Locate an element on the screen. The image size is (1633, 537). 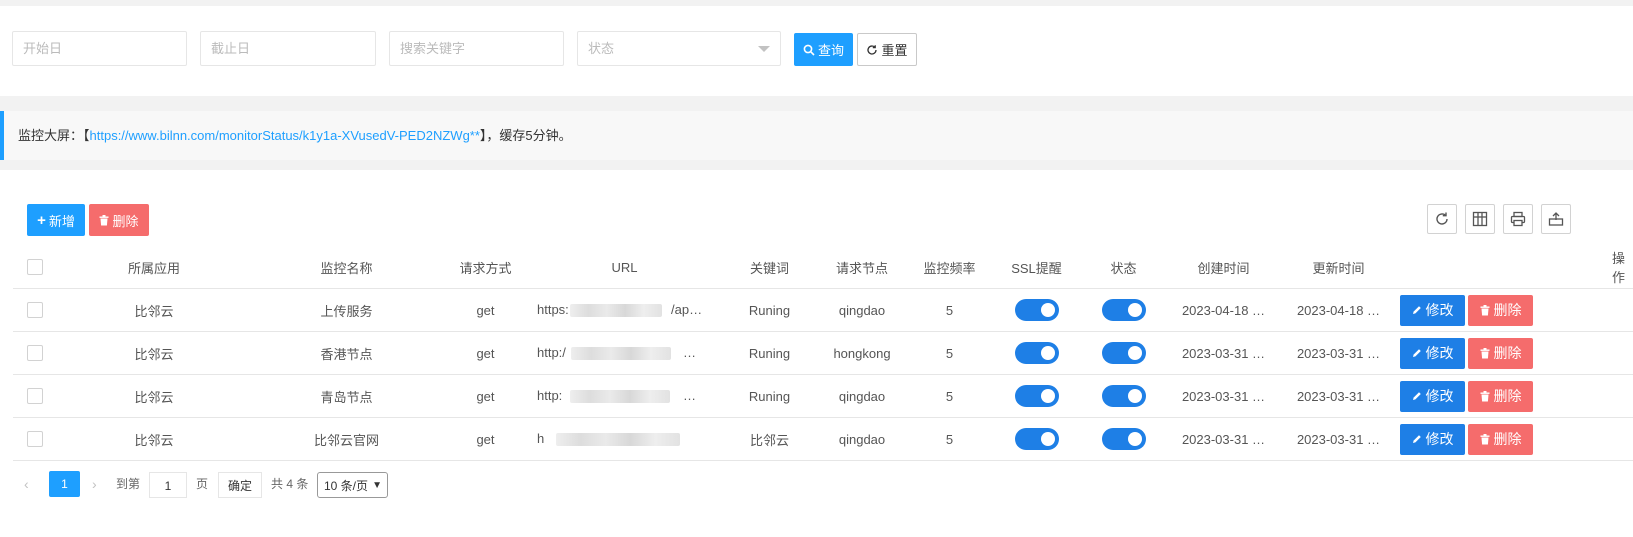
url-start: http:/ is located at coordinates (551, 352).